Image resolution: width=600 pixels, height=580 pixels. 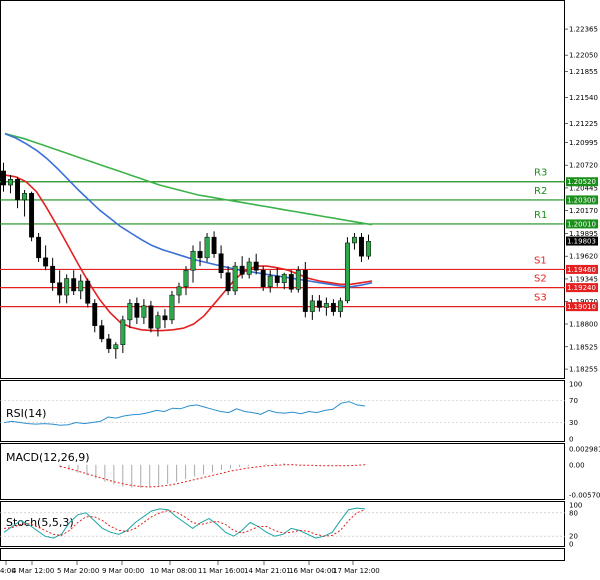 I want to click on macd-label: MACD(12,26,9), so click(x=48, y=457).